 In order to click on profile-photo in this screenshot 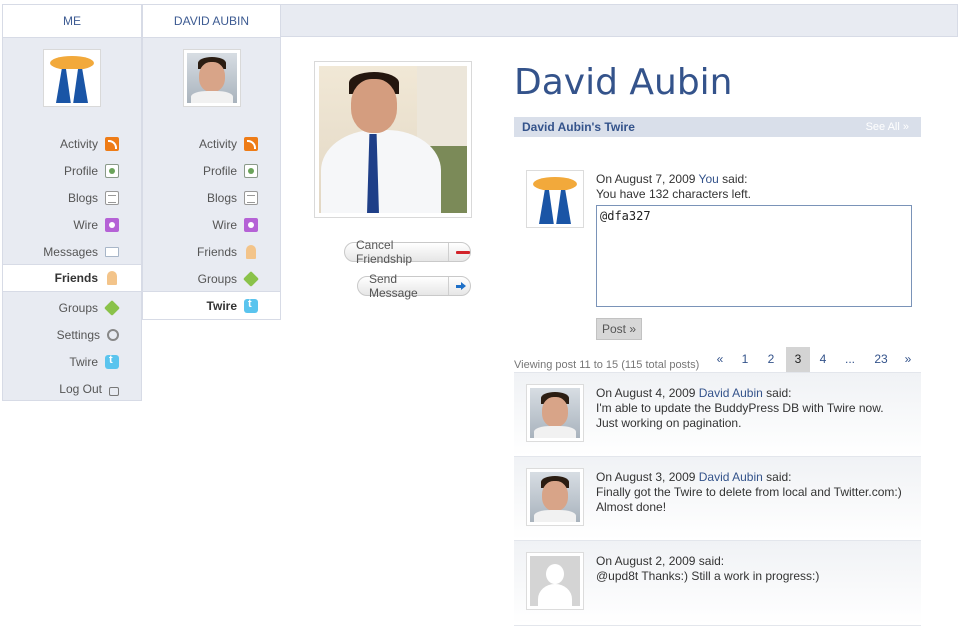, I will do `click(393, 139)`.